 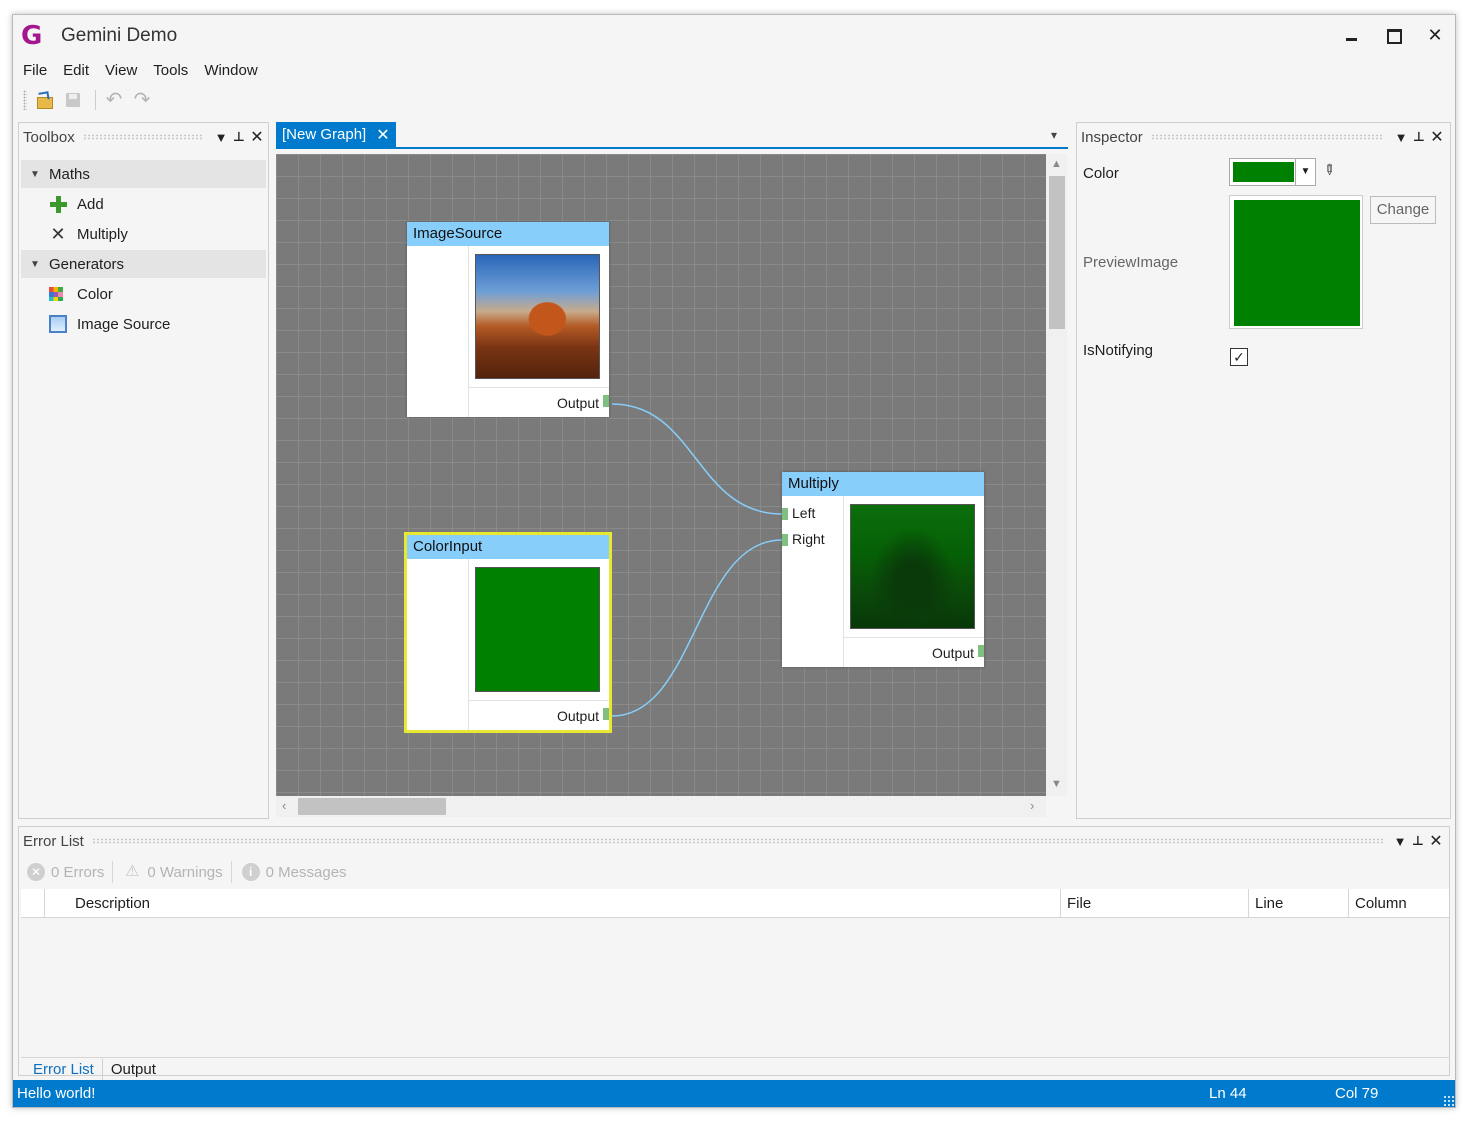 What do you see at coordinates (88, 234) in the screenshot?
I see `toolbox-item-multiply: ✕ Multiply` at bounding box center [88, 234].